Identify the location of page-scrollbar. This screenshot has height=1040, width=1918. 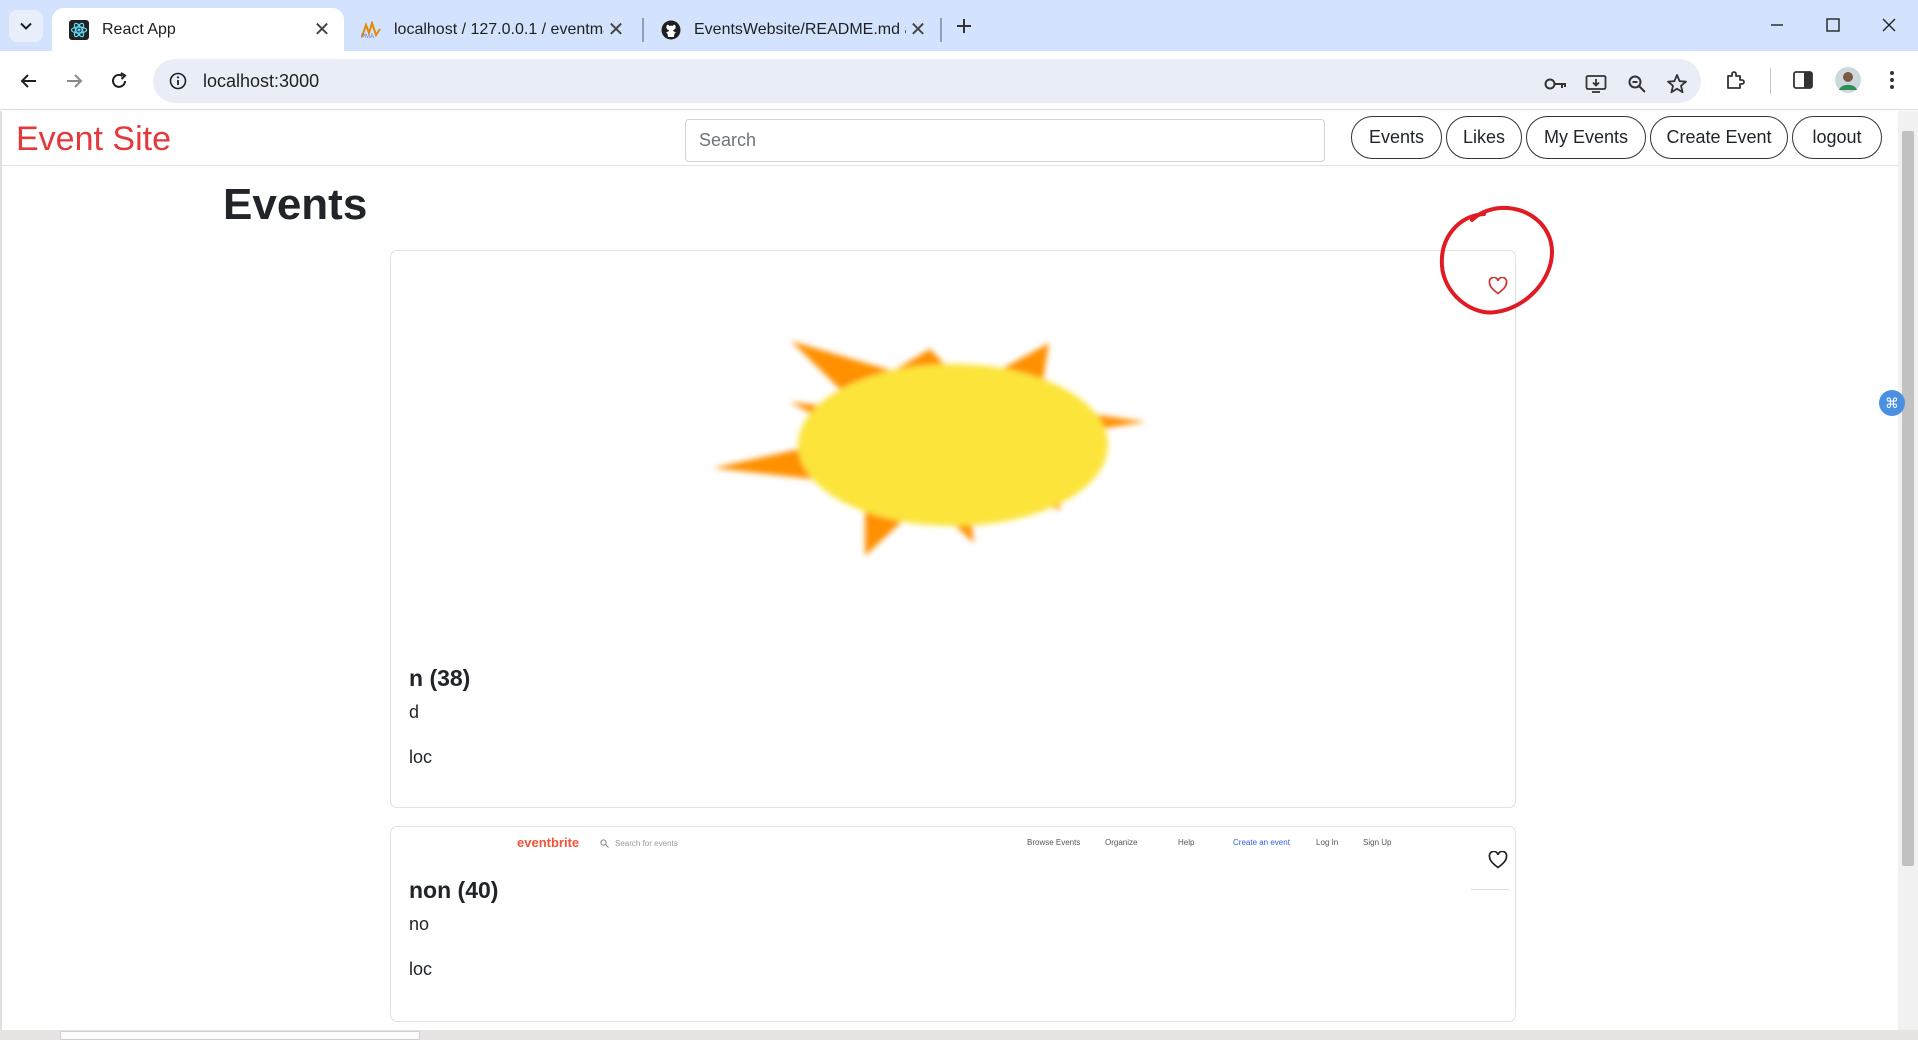
(1908, 570).